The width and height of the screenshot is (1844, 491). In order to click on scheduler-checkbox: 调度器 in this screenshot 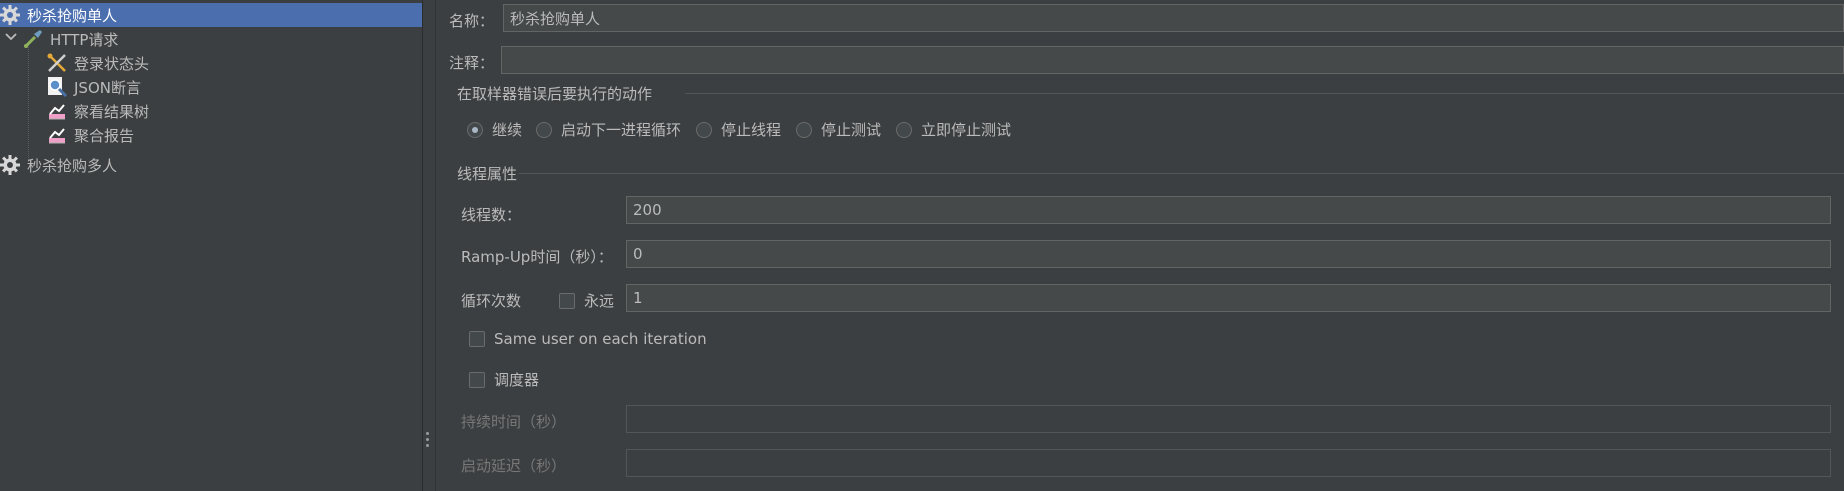, I will do `click(504, 379)`.